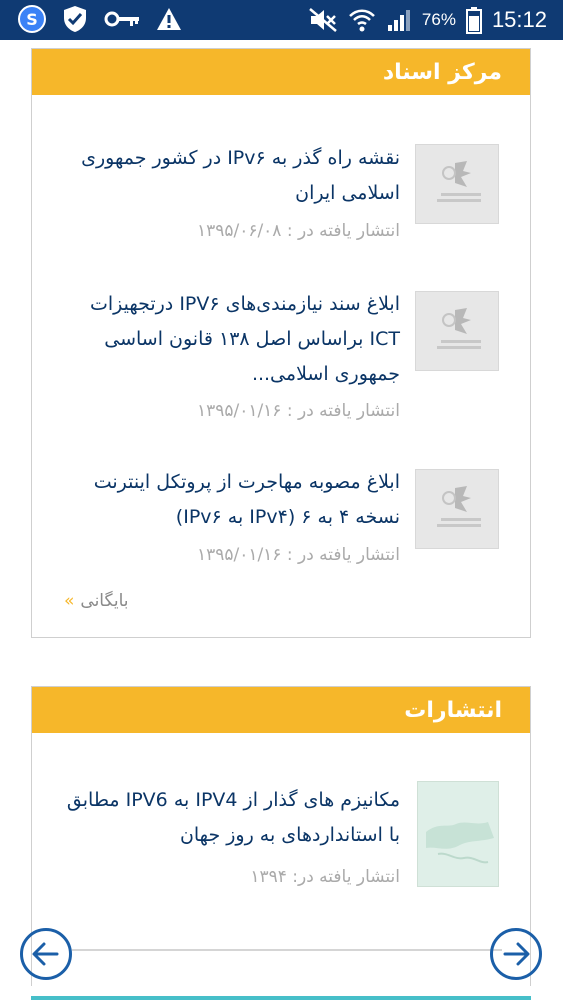 This screenshot has height=1000, width=563. Describe the element at coordinates (104, 601) in the screenshot. I see `archive-label: بایگانی` at that location.